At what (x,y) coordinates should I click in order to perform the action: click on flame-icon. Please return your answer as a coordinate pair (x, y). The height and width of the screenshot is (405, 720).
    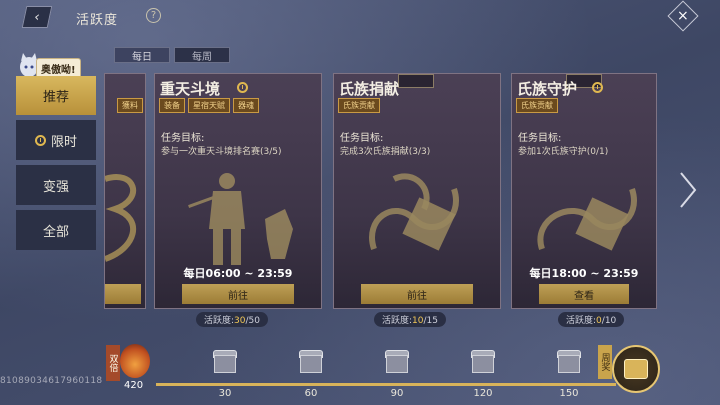
    Looking at the image, I should click on (135, 361).